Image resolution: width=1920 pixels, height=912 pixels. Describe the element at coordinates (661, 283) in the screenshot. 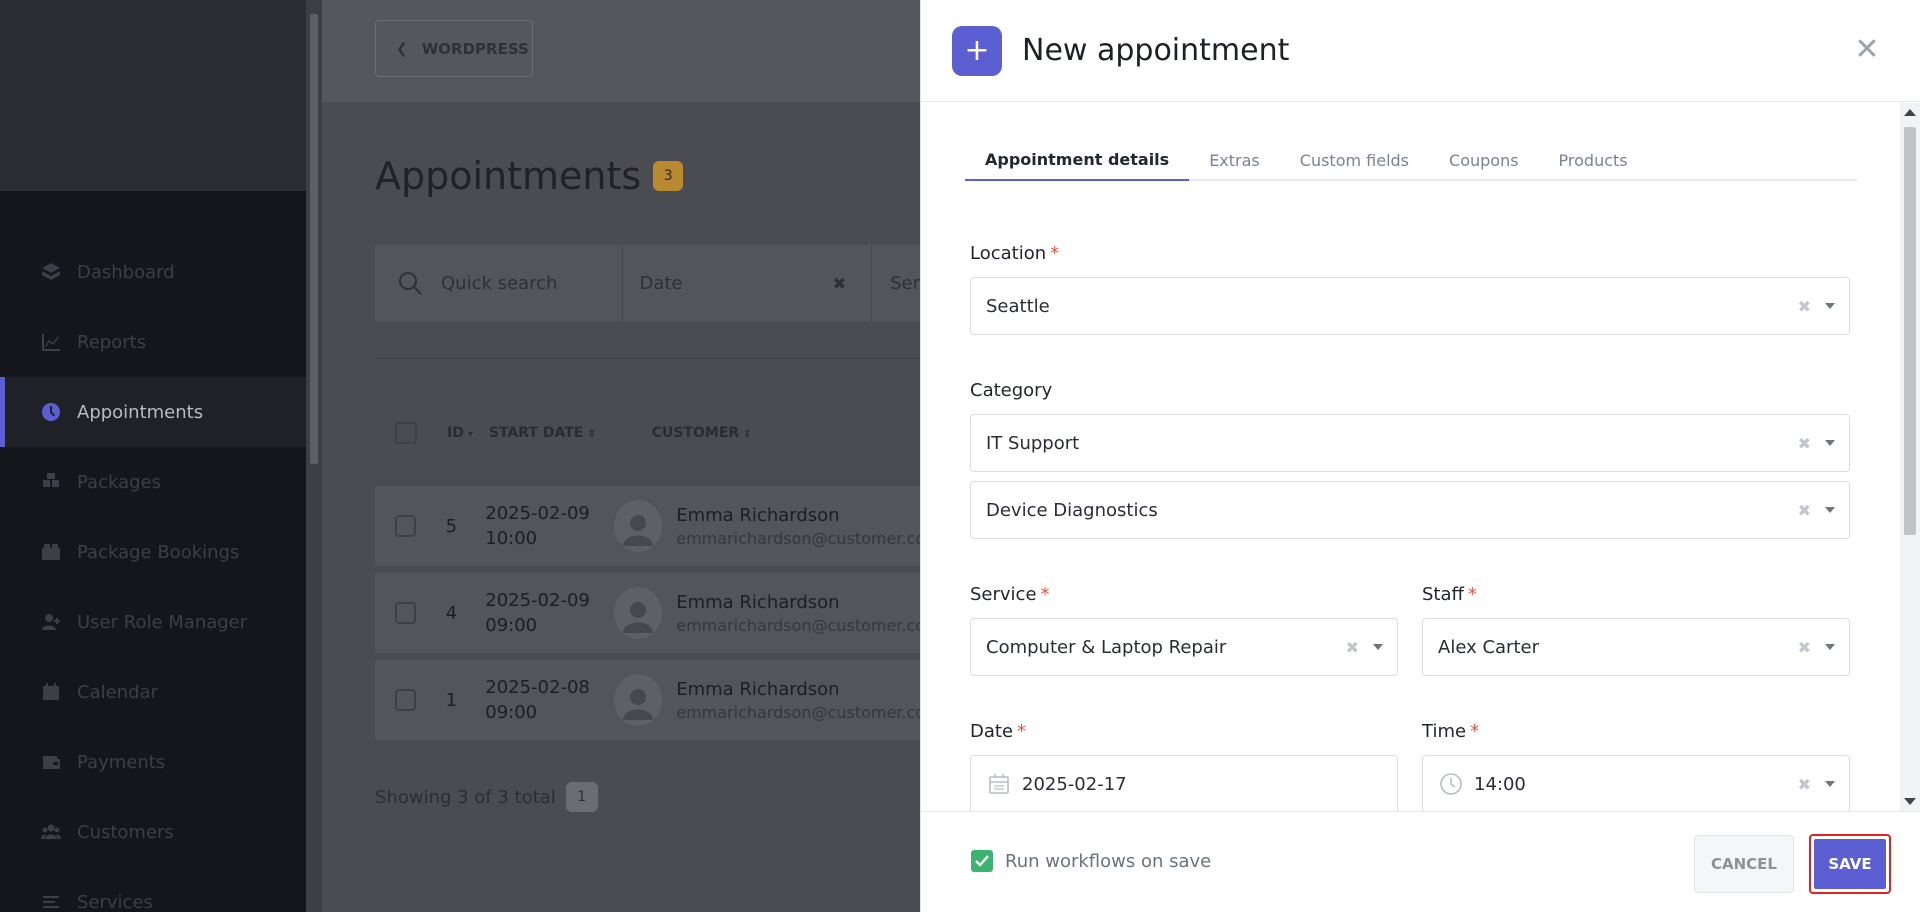

I see `date-filter-placeholder: Date` at that location.